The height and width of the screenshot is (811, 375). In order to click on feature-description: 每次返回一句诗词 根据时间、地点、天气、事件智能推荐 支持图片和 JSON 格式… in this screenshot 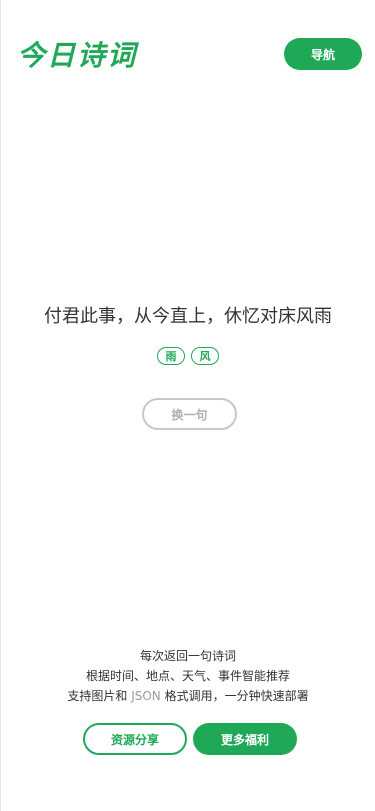, I will do `click(188, 676)`.